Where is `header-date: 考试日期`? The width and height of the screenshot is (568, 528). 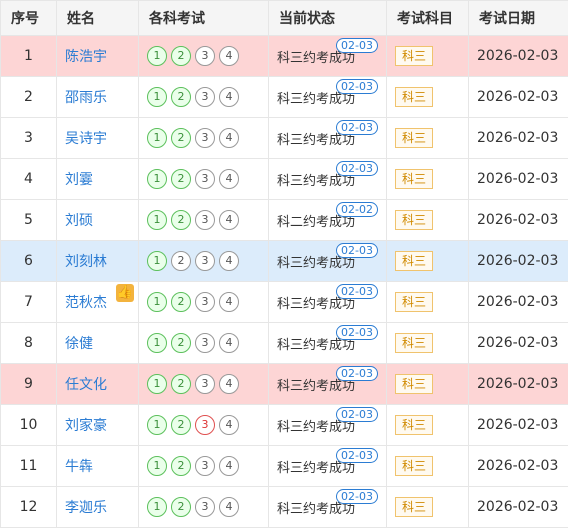 header-date: 考试日期 is located at coordinates (518, 18).